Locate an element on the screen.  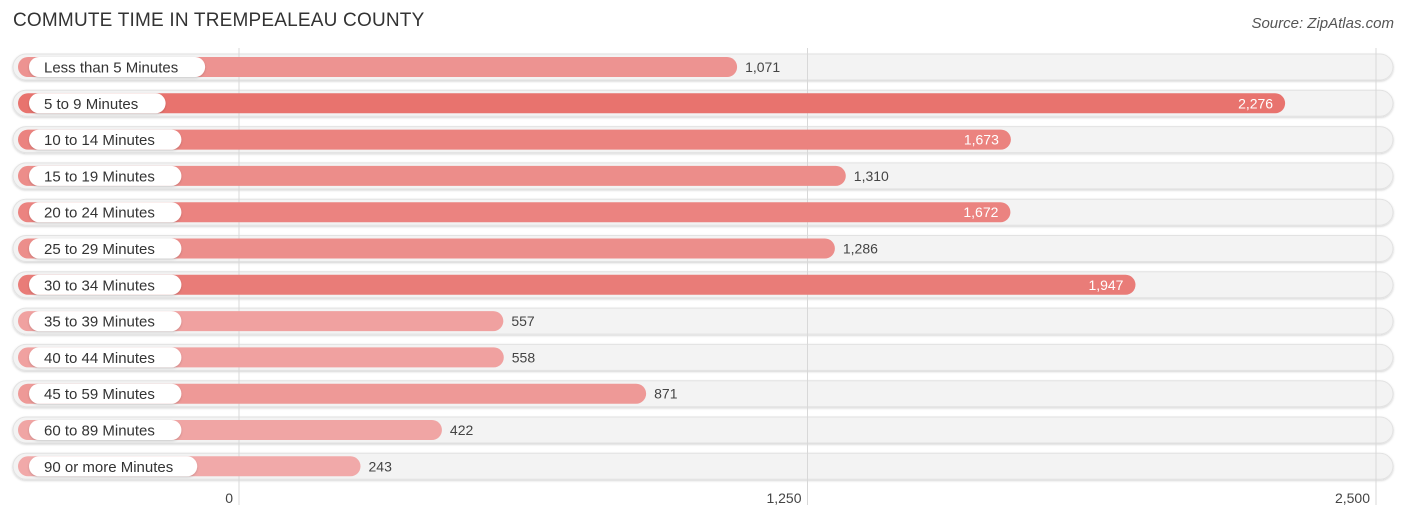
value-label: 1,071 is located at coordinates (762, 67).